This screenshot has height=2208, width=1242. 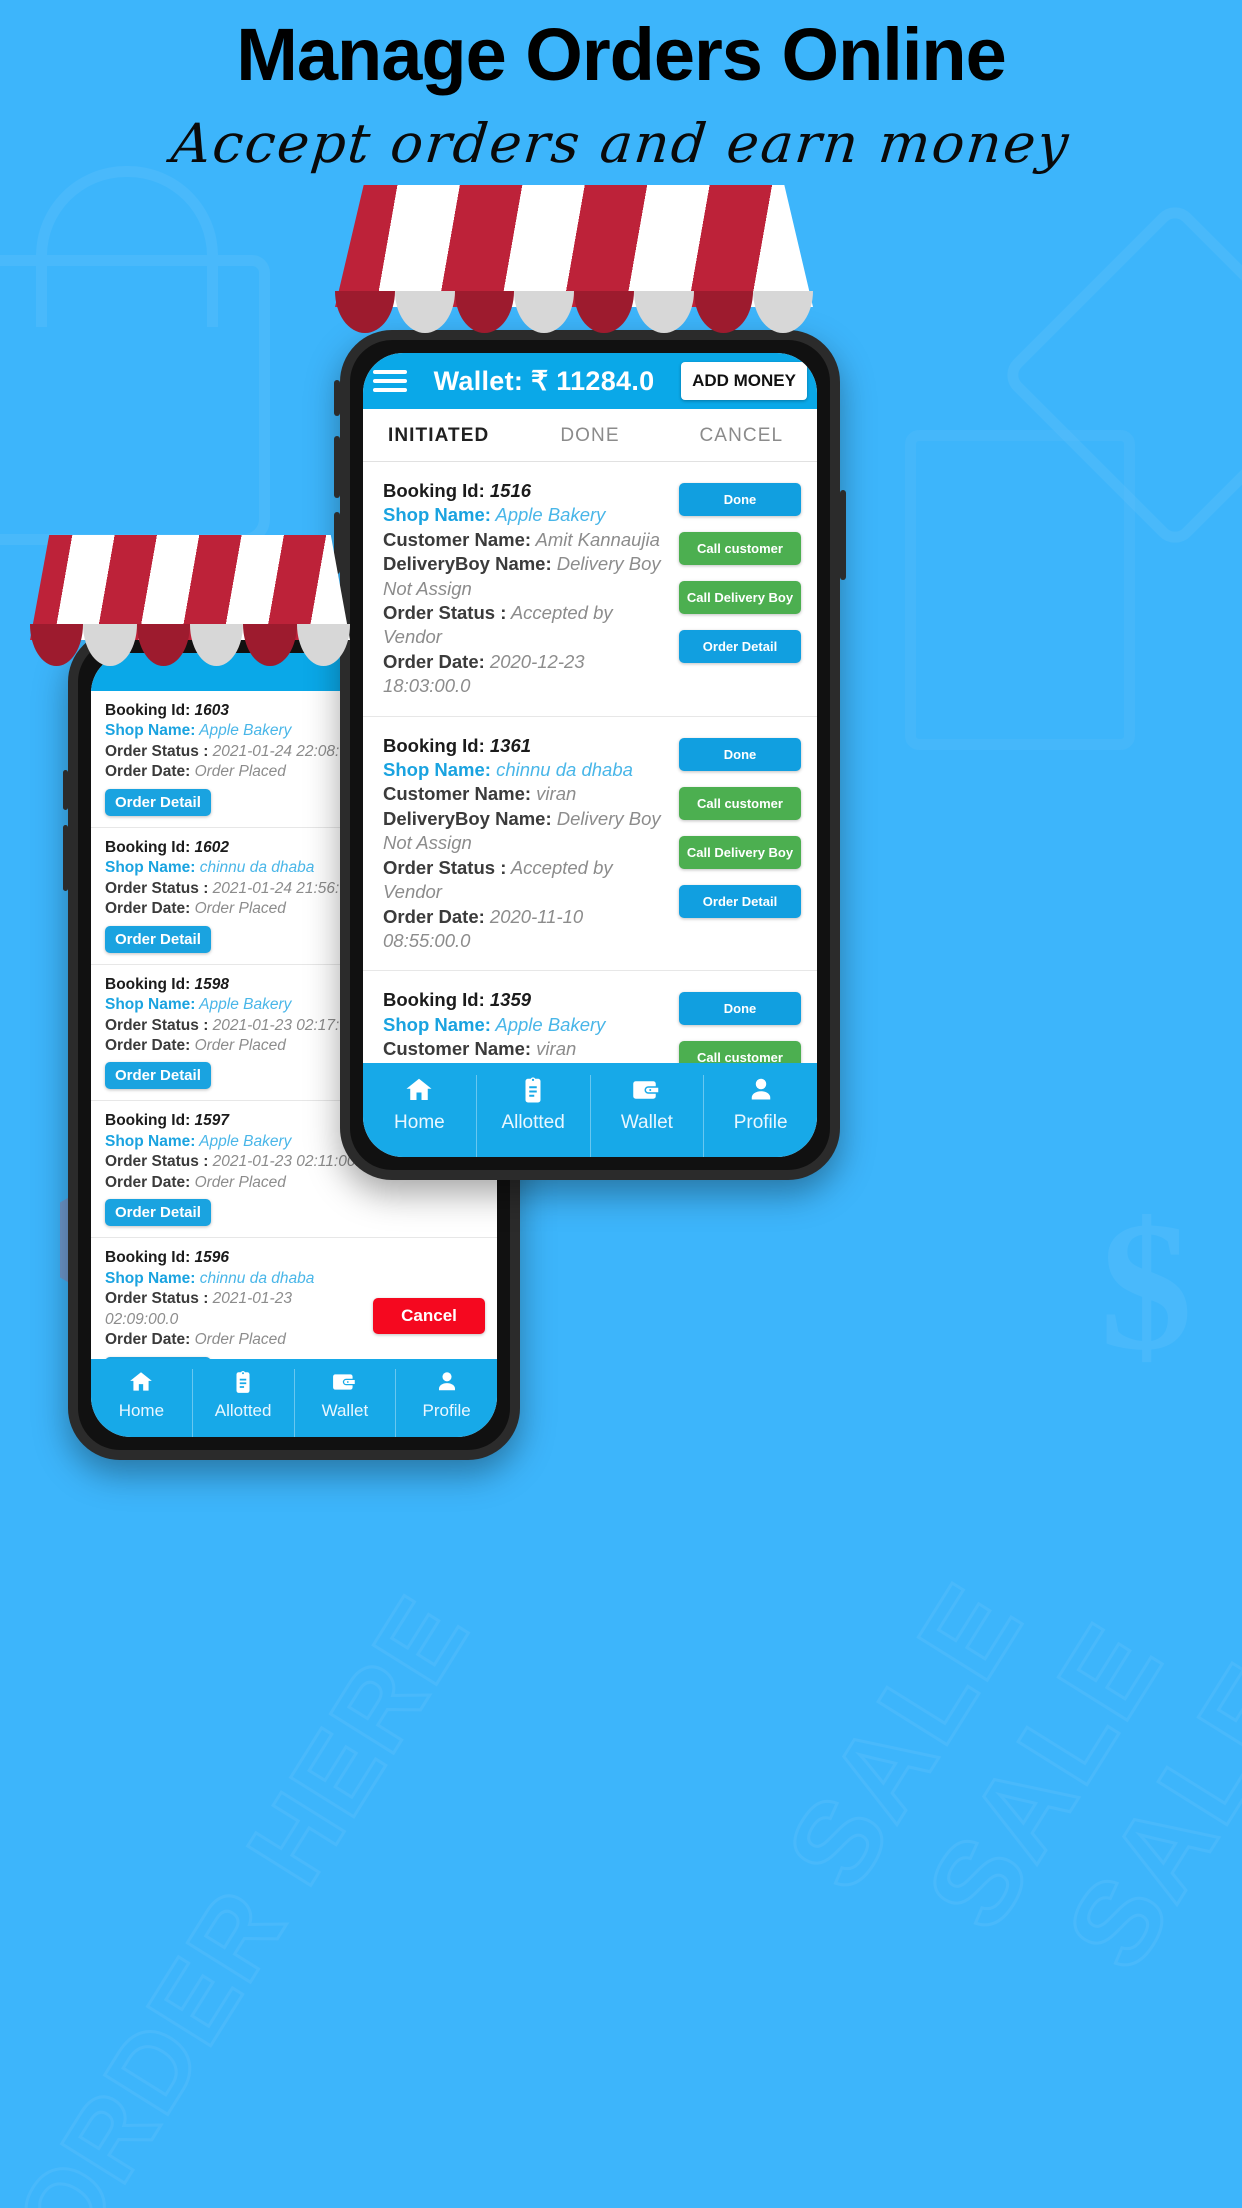 What do you see at coordinates (345, 1410) in the screenshot?
I see `nav-item-label: Wallet` at bounding box center [345, 1410].